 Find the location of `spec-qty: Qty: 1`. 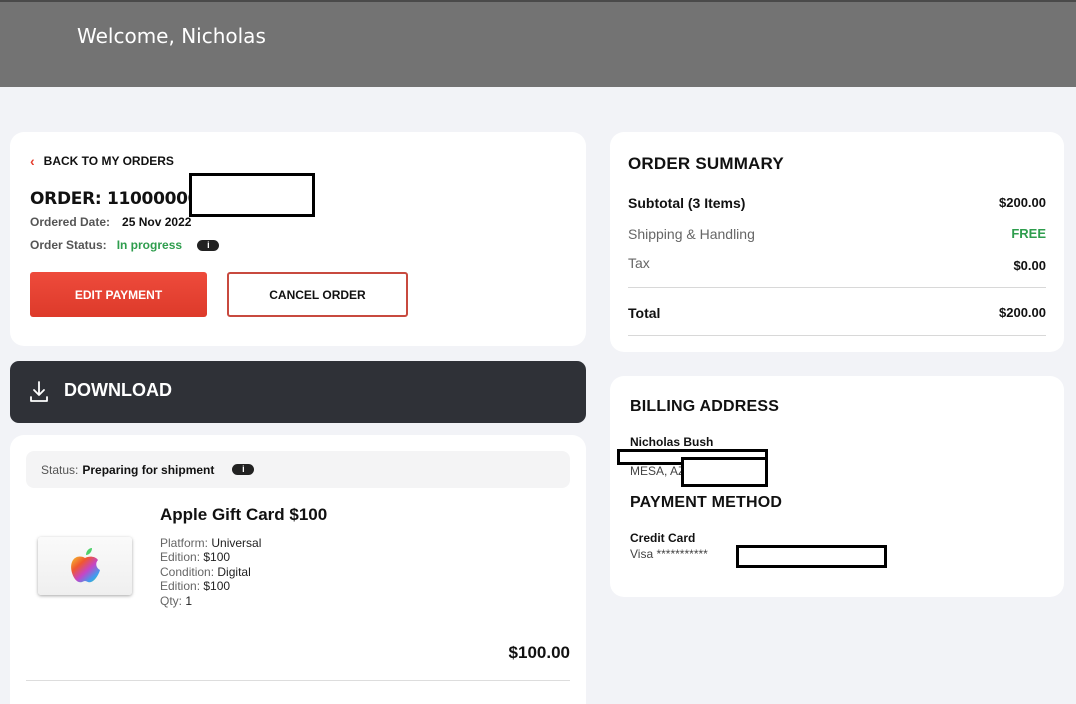

spec-qty: Qty: 1 is located at coordinates (176, 601).